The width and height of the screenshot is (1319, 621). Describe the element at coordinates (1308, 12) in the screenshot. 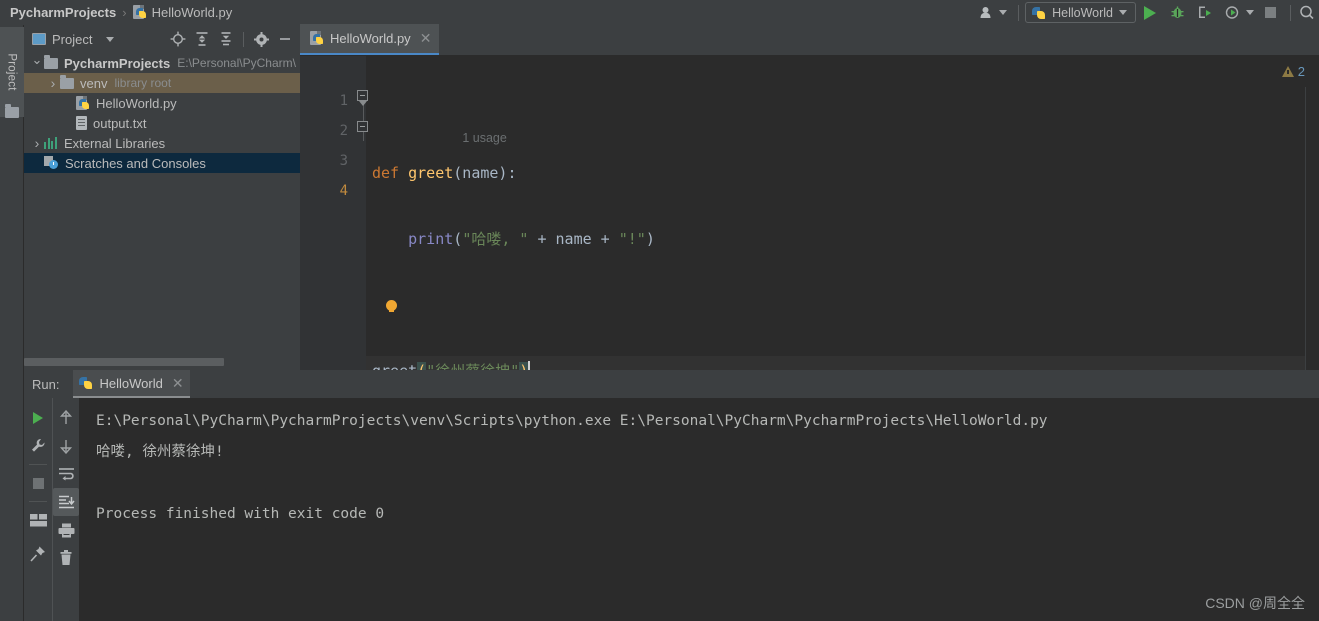

I see `search-everywhere-button` at that location.